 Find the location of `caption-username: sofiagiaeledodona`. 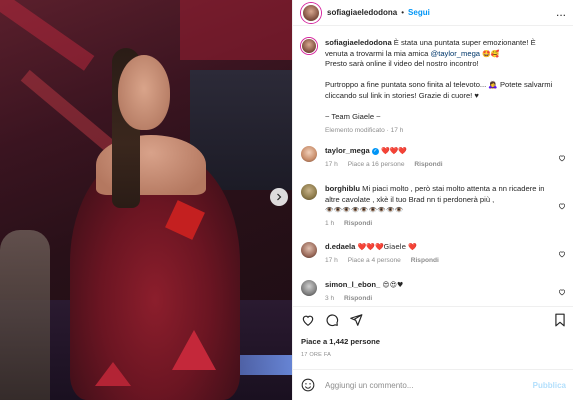

caption-username: sofiagiaeledodona is located at coordinates (358, 42).